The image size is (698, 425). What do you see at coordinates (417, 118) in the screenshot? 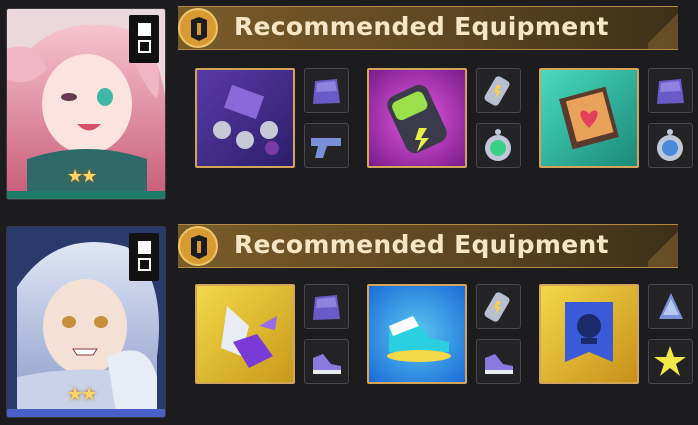
I see `equipment-battery-can` at bounding box center [417, 118].